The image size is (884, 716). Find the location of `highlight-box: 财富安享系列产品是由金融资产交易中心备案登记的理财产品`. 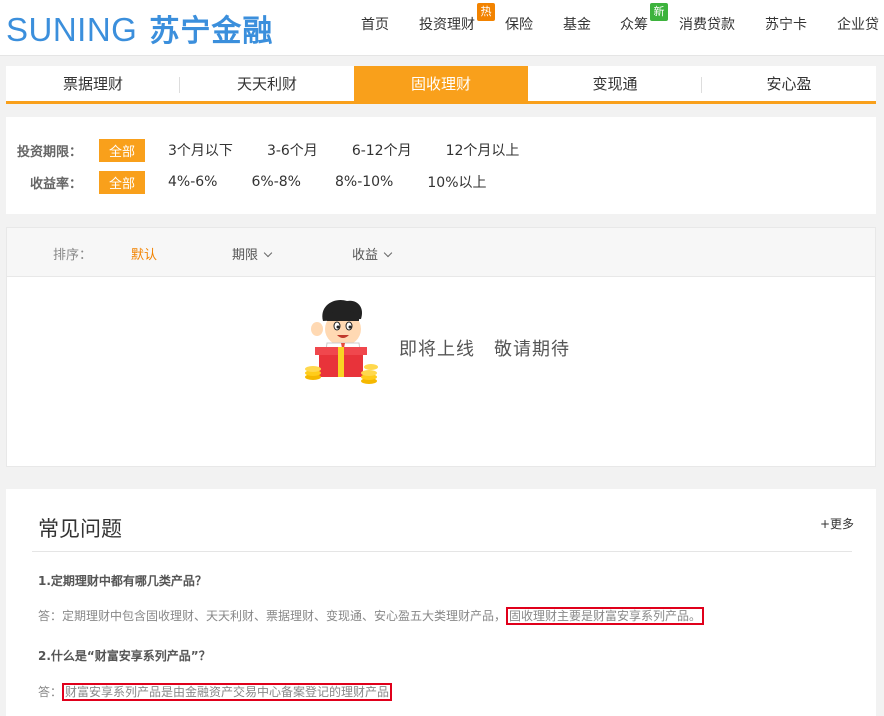

highlight-box: 财富安享系列产品是由金融资产交易中心备案登记的理财产品 is located at coordinates (227, 692).